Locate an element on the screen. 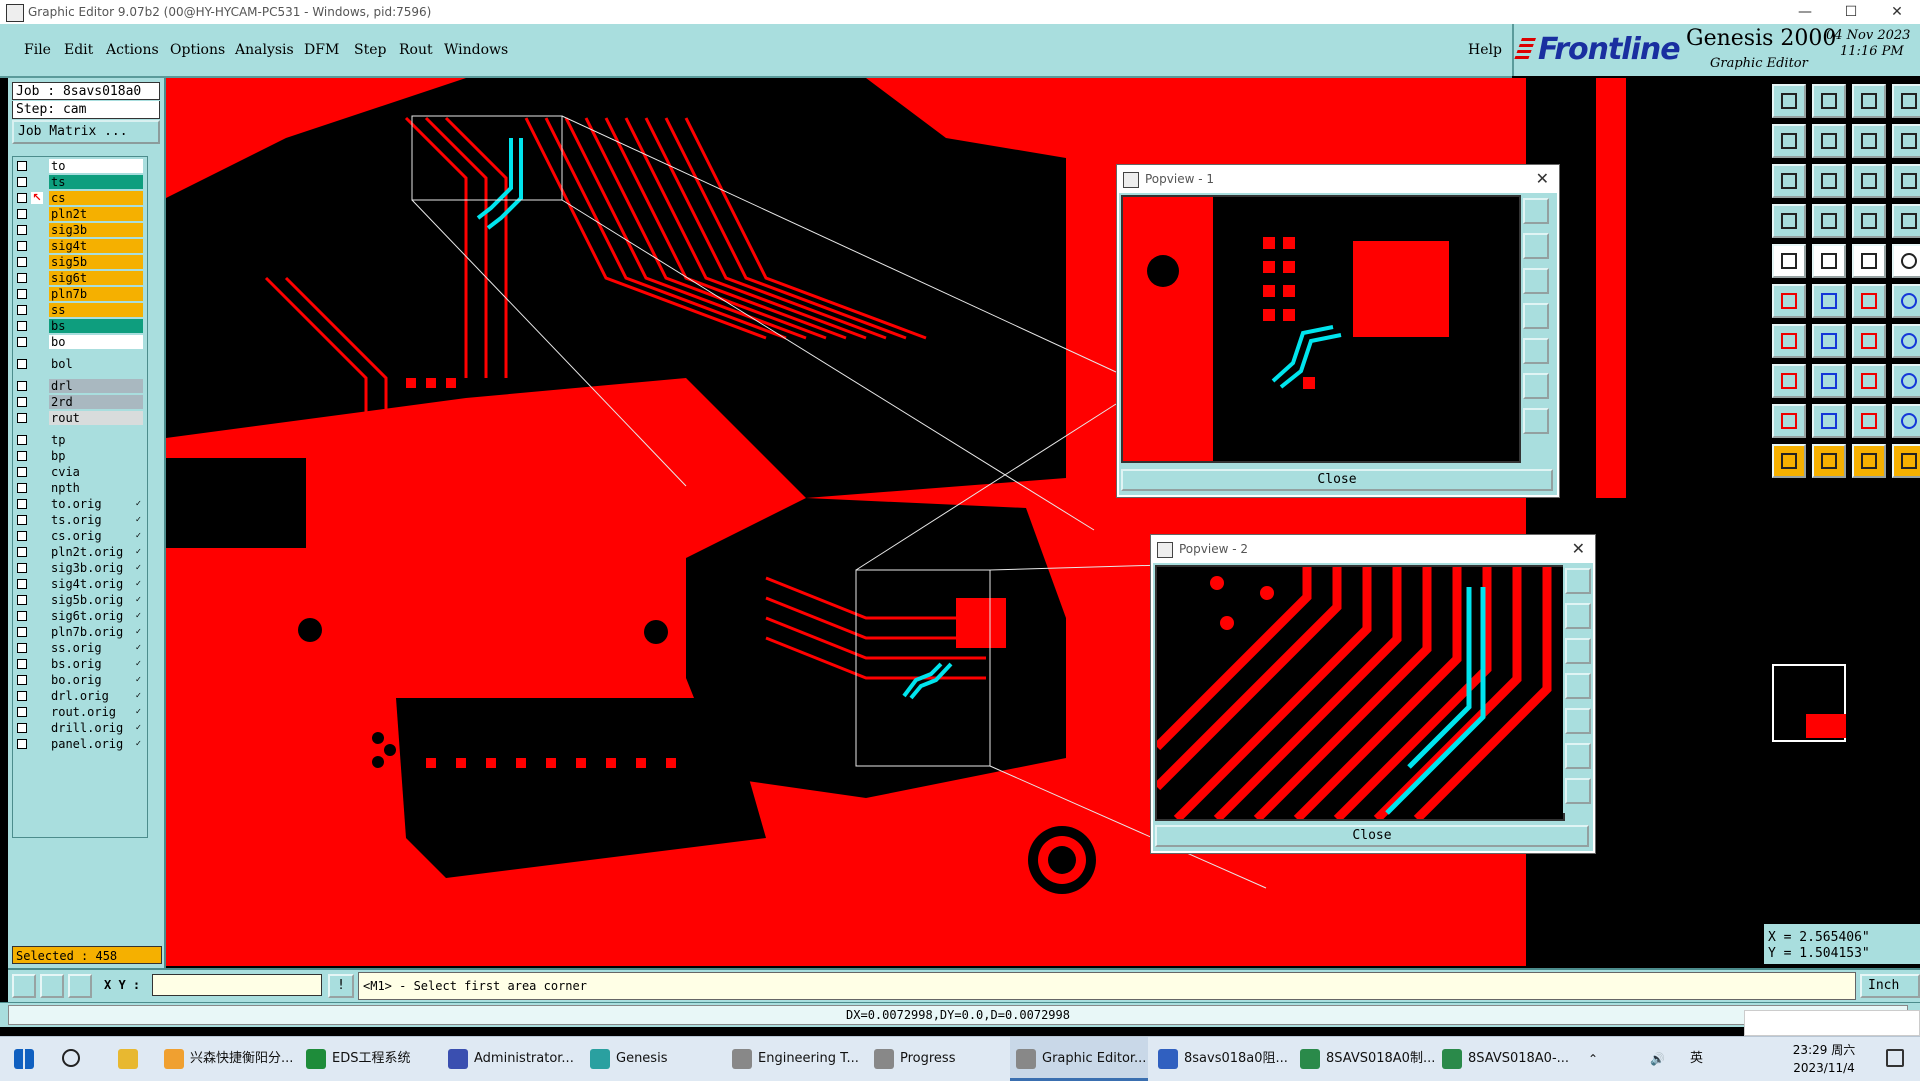 The height and width of the screenshot is (1081, 1920). layer-row: sig5b.orig is located at coordinates (80, 600).